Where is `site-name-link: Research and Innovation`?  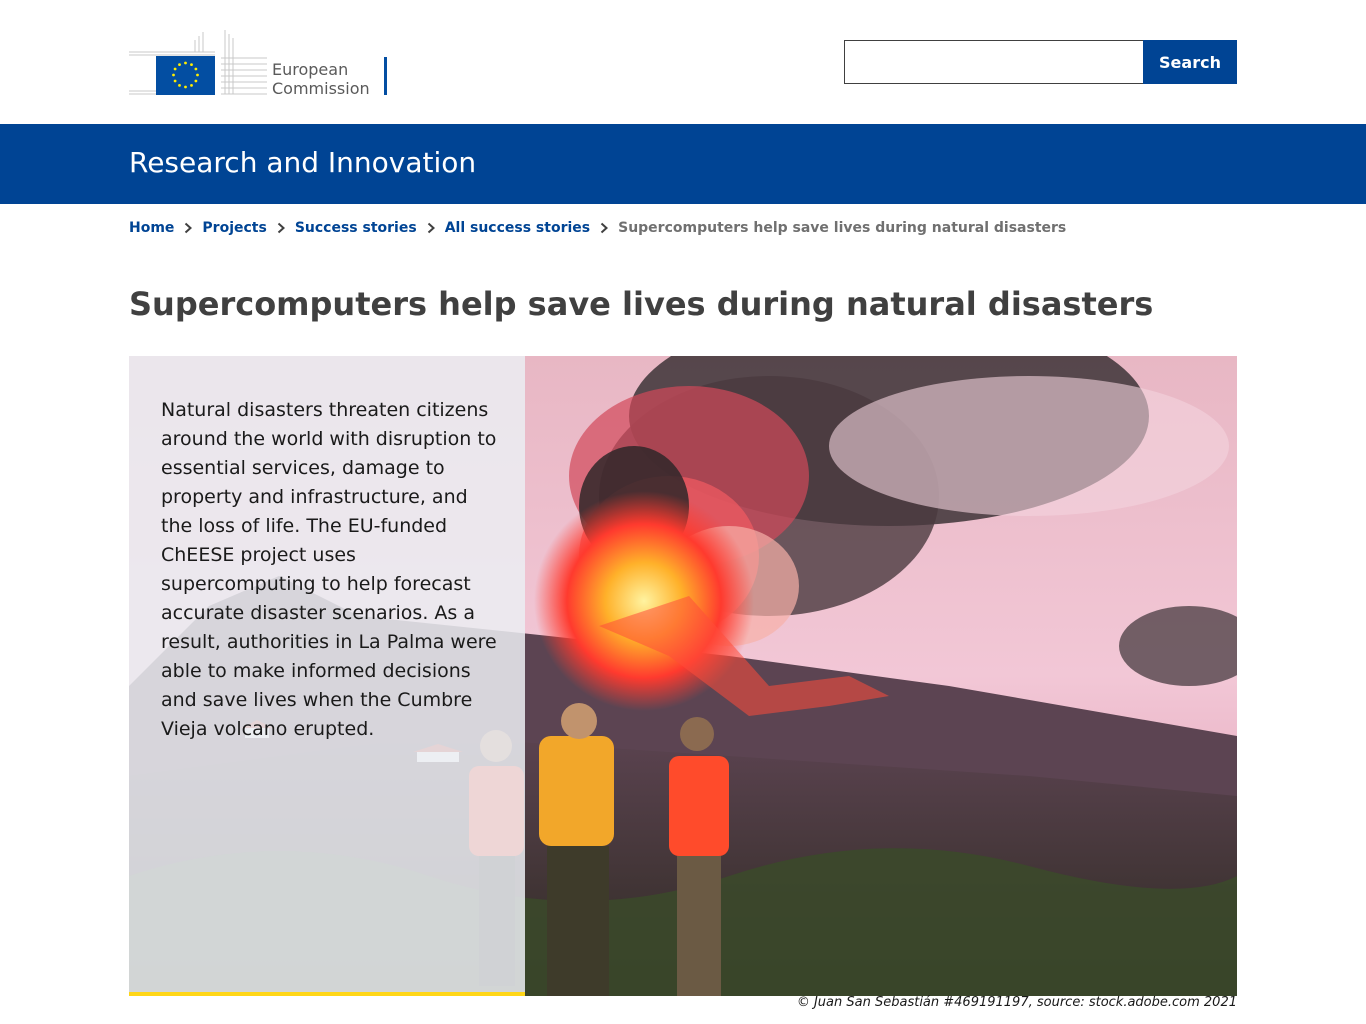
site-name-link: Research and Innovation is located at coordinates (302, 163).